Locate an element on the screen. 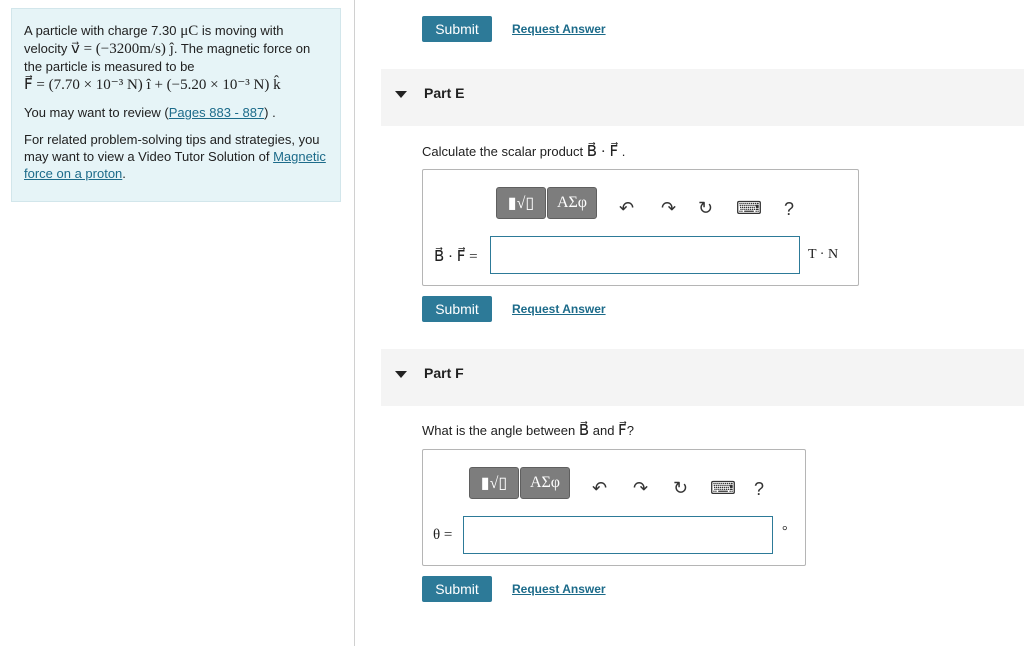 The width and height of the screenshot is (1024, 646). answer-input-part-e is located at coordinates (645, 255).